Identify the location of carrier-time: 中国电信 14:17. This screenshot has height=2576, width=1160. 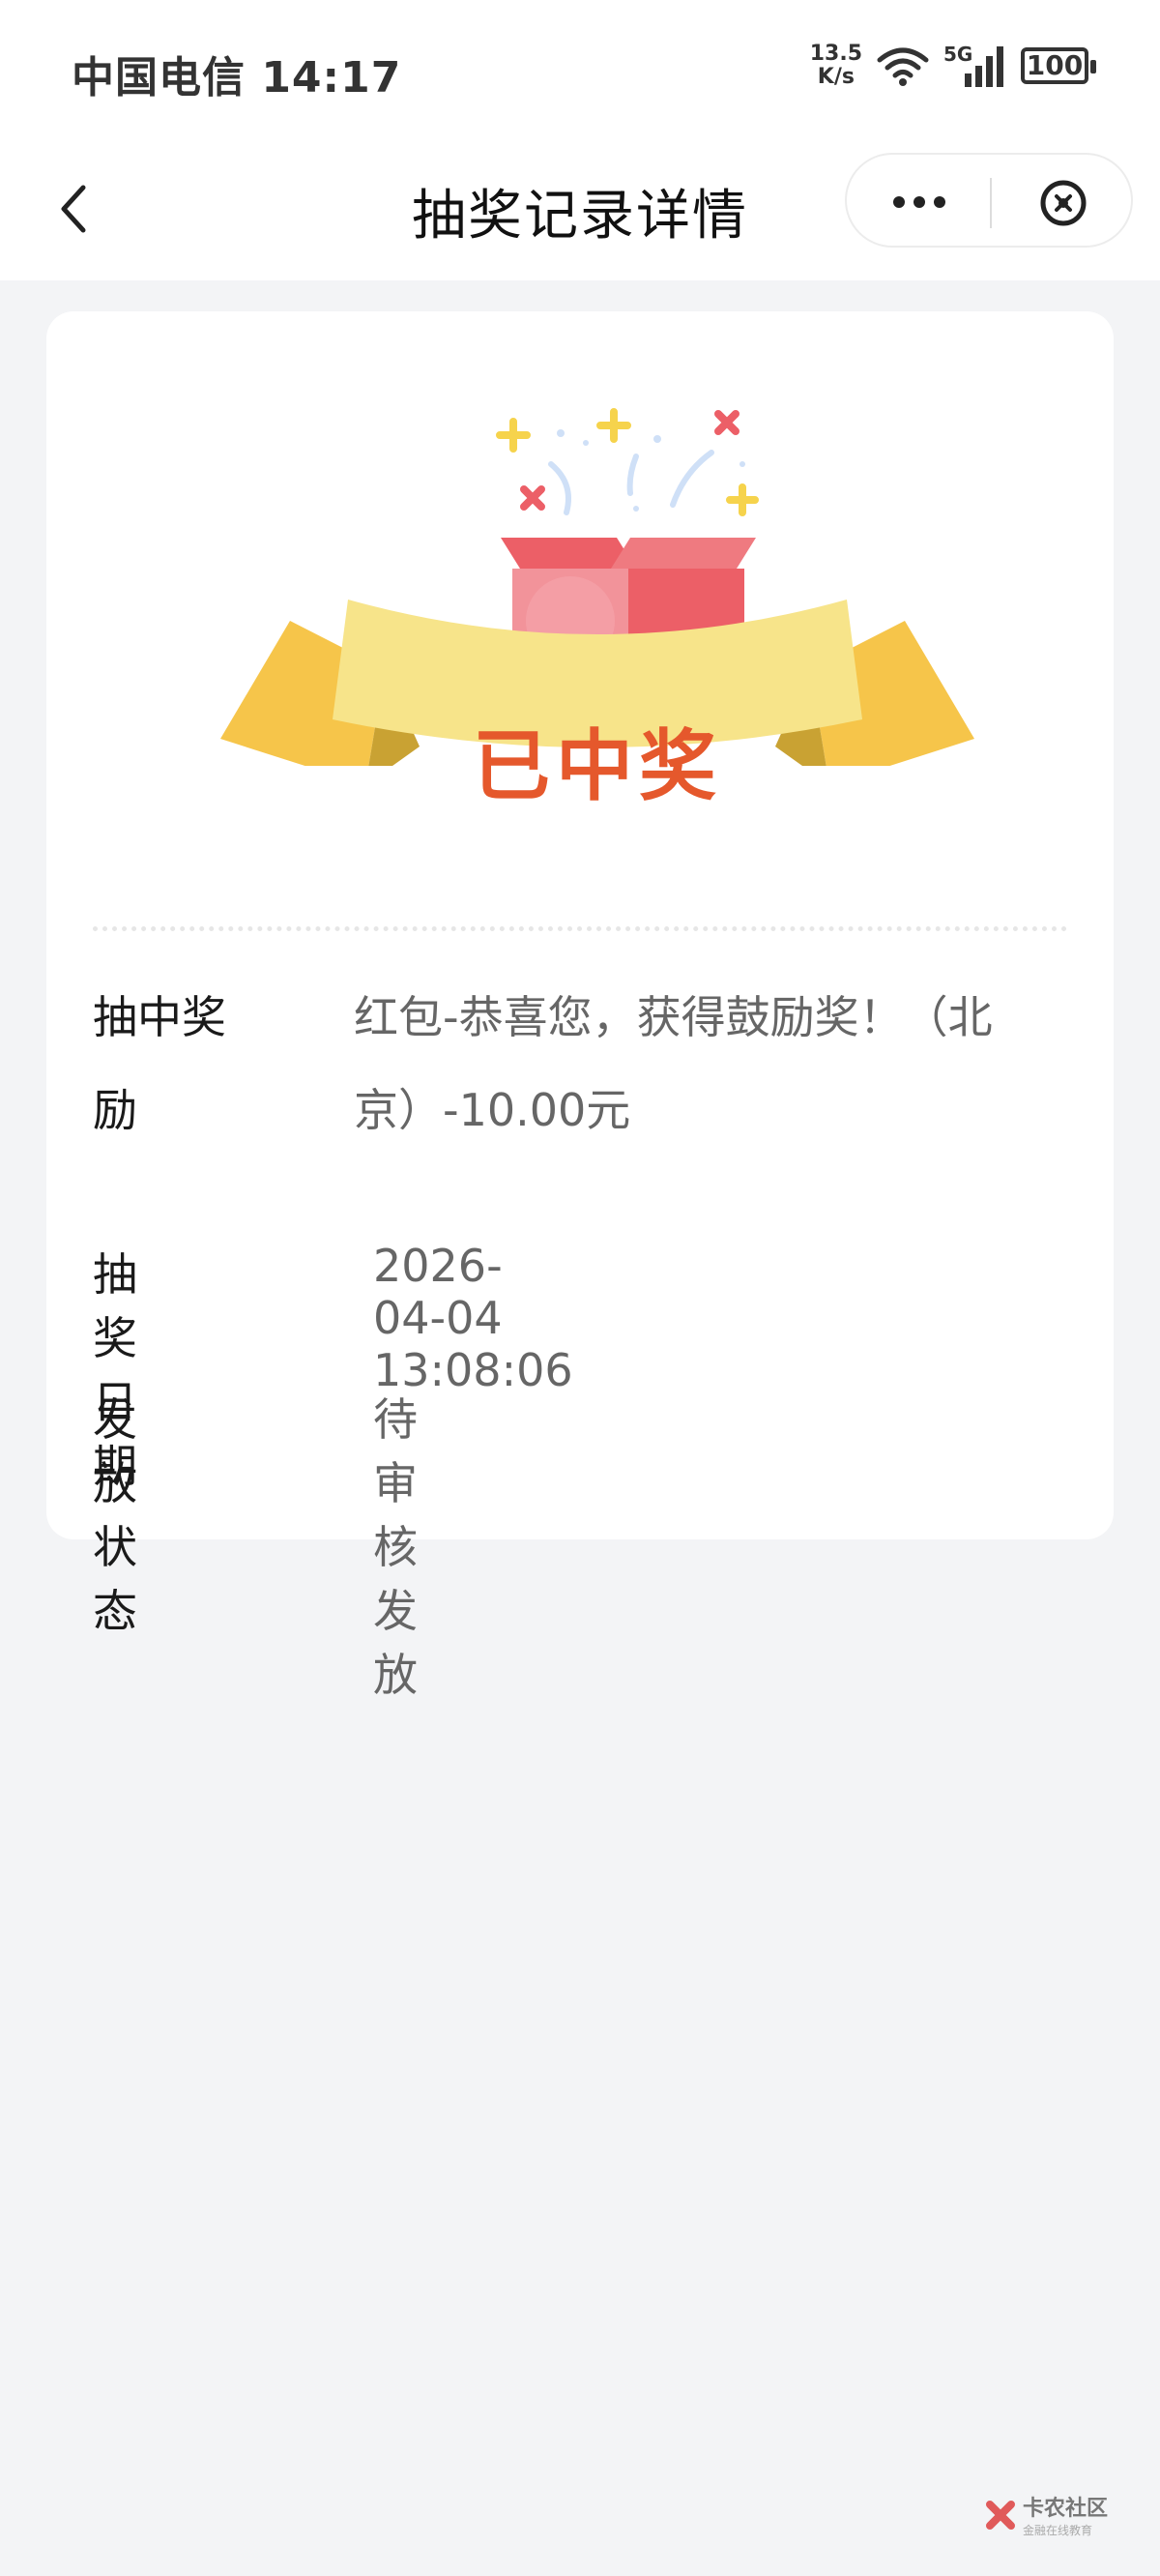
(237, 77).